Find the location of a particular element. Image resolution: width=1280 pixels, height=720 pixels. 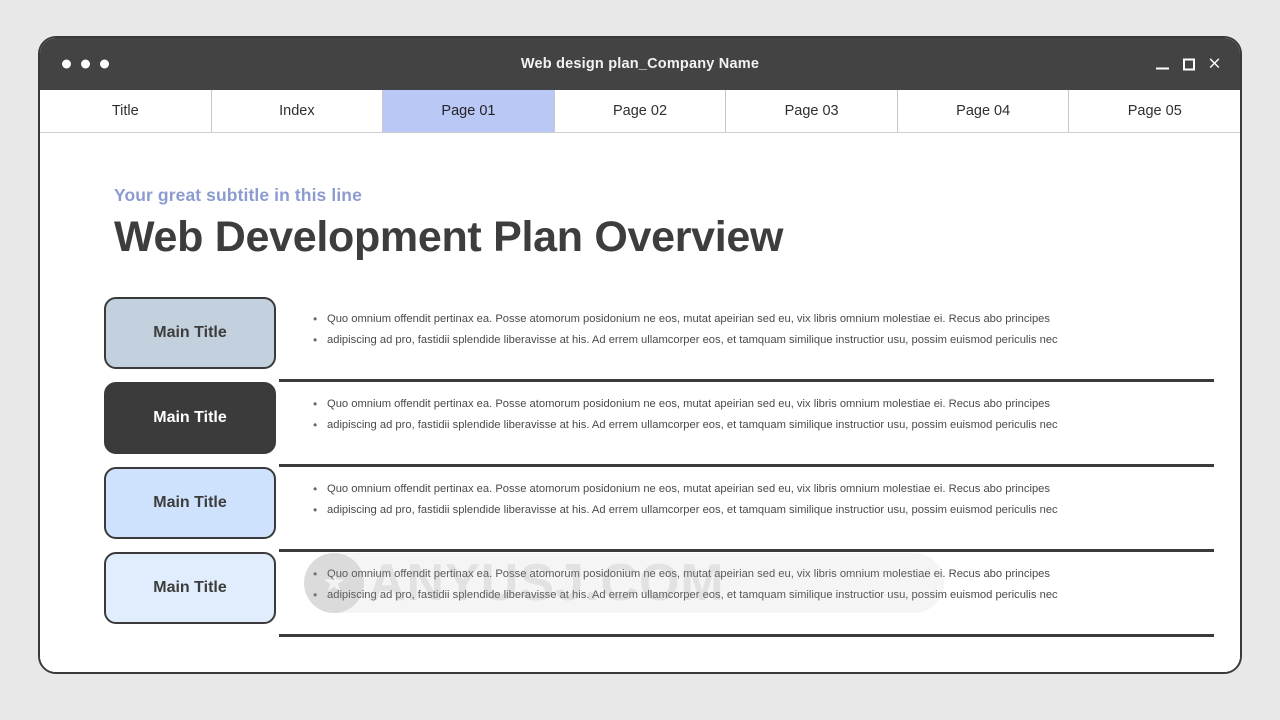

tab-index: Index is located at coordinates (297, 111).